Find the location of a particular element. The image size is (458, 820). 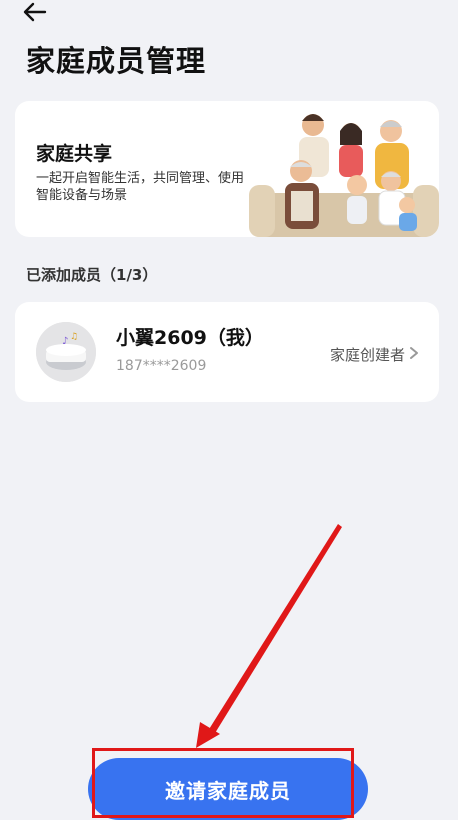

share-title: 家庭共享 is located at coordinates (74, 154).